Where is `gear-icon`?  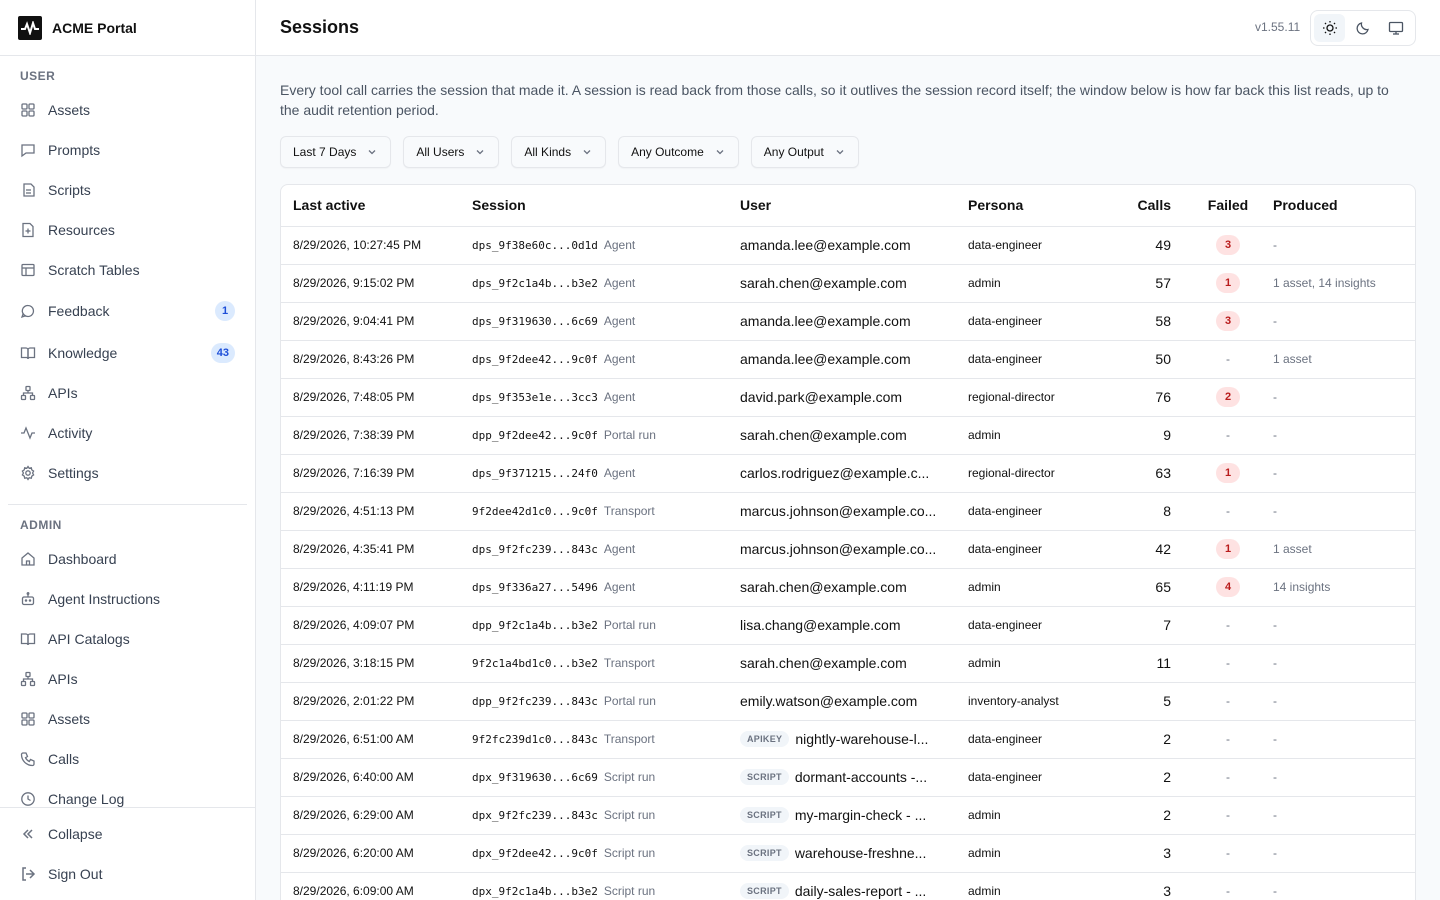 gear-icon is located at coordinates (28, 473).